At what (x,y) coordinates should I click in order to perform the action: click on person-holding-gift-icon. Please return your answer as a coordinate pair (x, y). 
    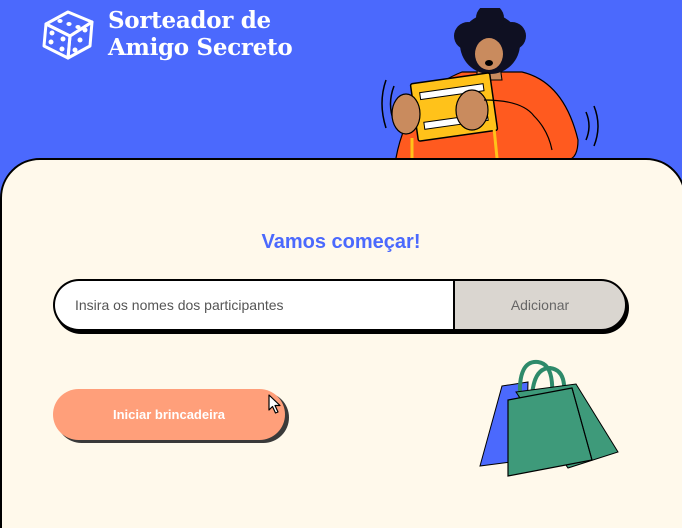
    Looking at the image, I should click on (490, 94).